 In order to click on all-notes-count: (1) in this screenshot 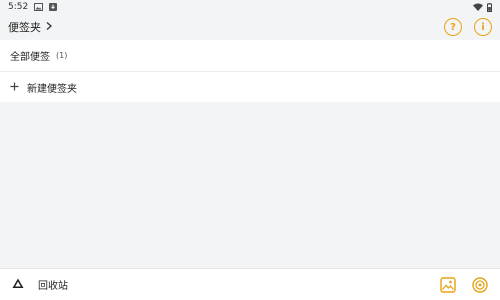, I will do `click(62, 55)`.